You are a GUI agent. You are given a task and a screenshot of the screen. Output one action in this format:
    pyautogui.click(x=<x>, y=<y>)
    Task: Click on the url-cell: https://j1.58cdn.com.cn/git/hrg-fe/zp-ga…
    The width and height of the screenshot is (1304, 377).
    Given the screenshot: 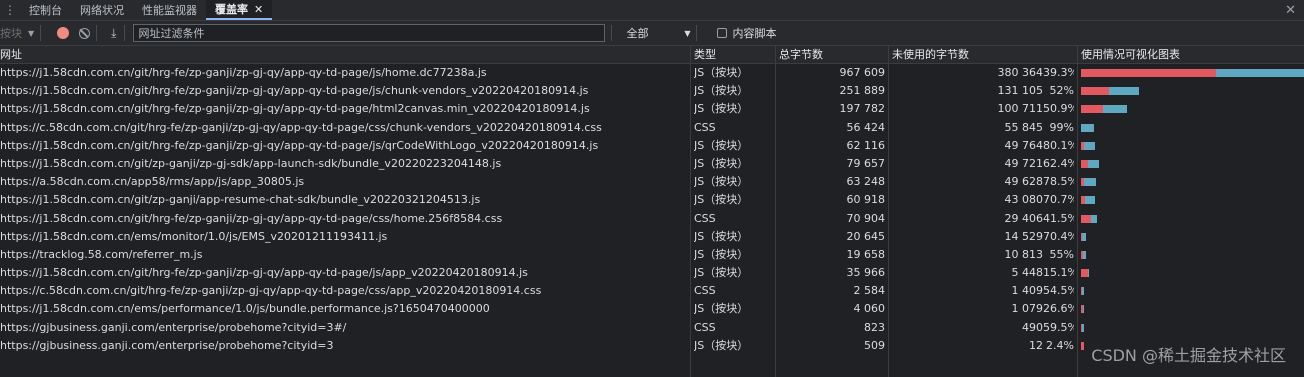 What is the action you would take?
    pyautogui.click(x=264, y=273)
    